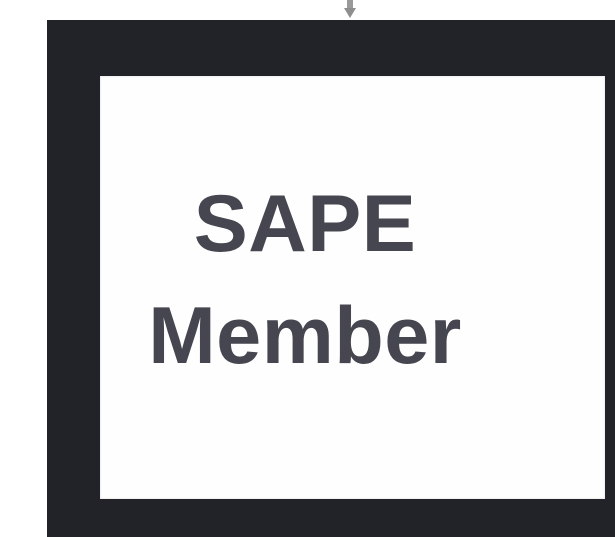  What do you see at coordinates (350, 10) in the screenshot?
I see `hanging-hook-icon` at bounding box center [350, 10].